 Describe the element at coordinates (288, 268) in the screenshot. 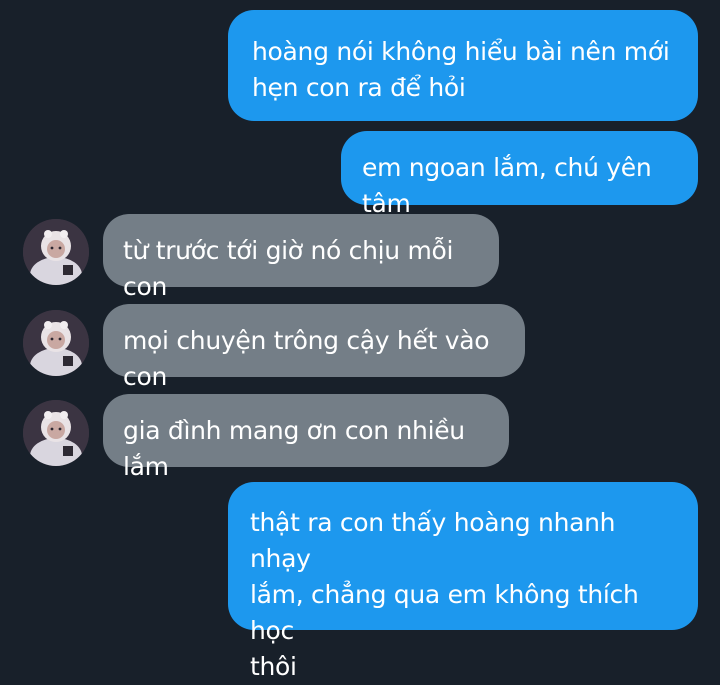

I see `message-text: từ trước tới giờ nó chịu mỗi con` at that location.